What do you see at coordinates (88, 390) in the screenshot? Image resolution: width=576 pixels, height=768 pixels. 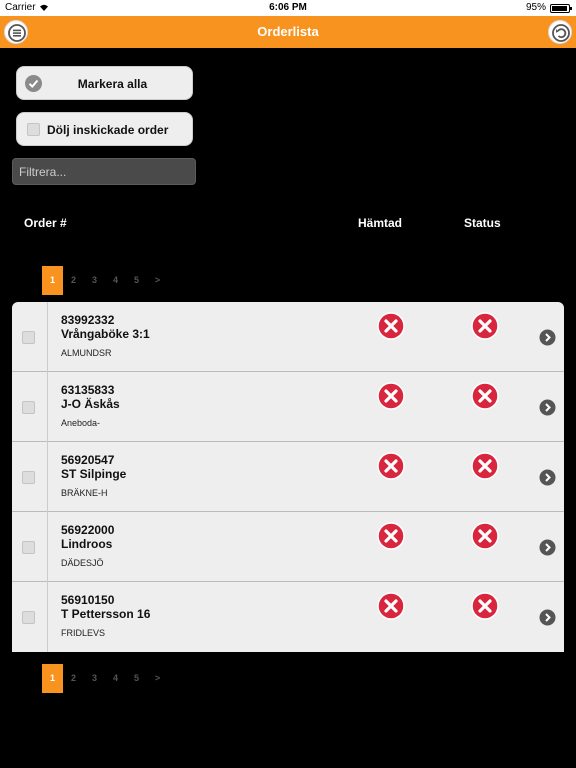 I see `order-number: 63135833` at bounding box center [88, 390].